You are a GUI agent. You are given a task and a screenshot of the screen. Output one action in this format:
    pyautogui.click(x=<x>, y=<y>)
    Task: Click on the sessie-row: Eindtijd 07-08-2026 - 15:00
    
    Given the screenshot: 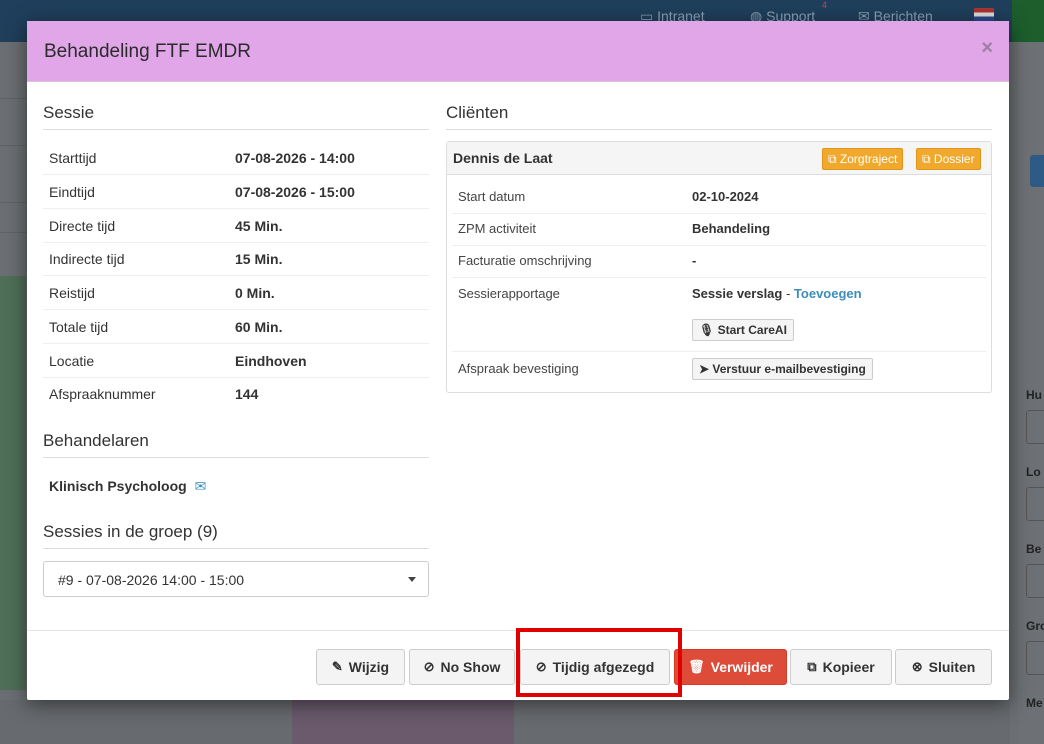 What is the action you would take?
    pyautogui.click(x=236, y=192)
    